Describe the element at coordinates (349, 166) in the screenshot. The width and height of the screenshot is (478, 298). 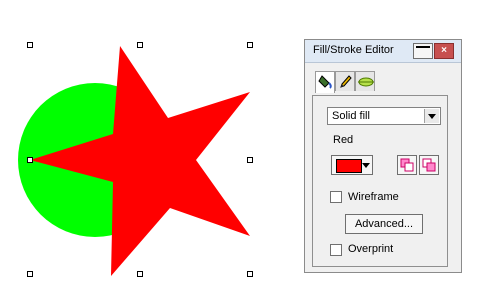
I see `color-swatch` at that location.